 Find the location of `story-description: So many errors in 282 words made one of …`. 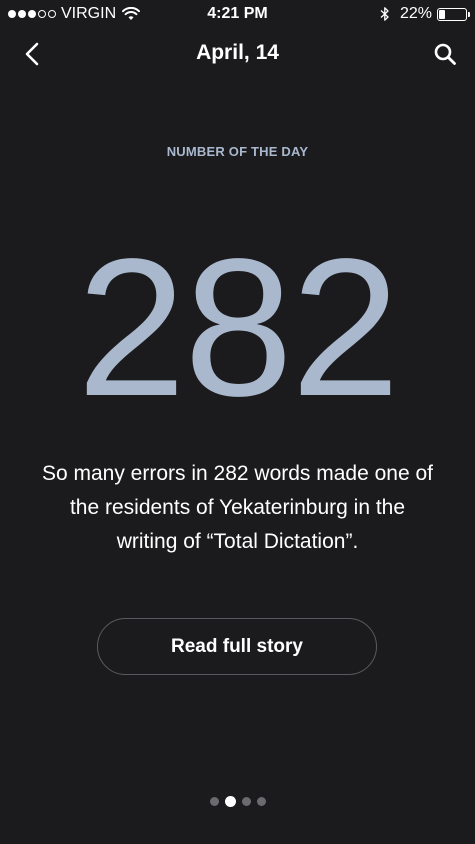

story-description: So many errors in 282 words made one of … is located at coordinates (237, 507).